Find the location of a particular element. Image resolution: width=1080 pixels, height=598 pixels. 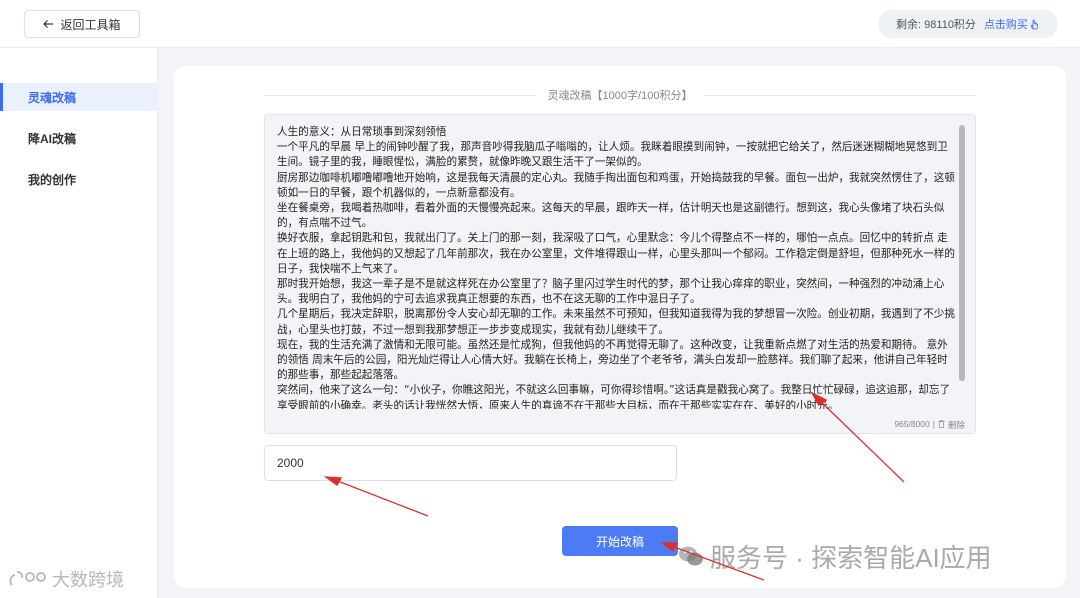

char-counter: 965/8000 | 删除 is located at coordinates (929, 425).